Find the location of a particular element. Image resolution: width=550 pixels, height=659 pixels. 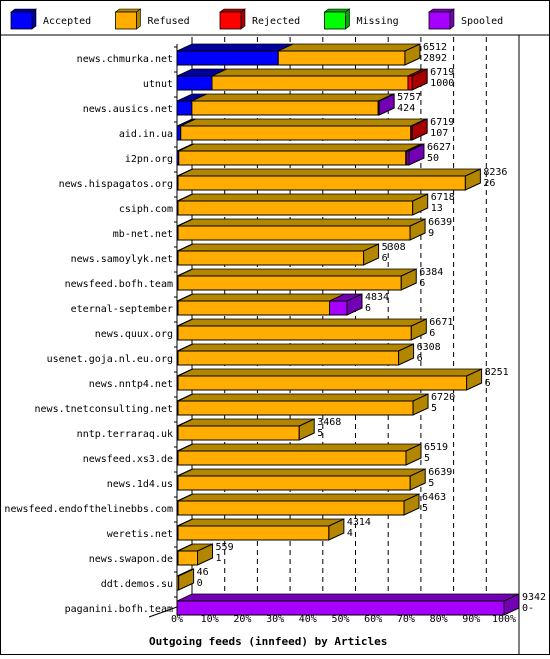

x-tick-label: 60% is located at coordinates (373, 619).